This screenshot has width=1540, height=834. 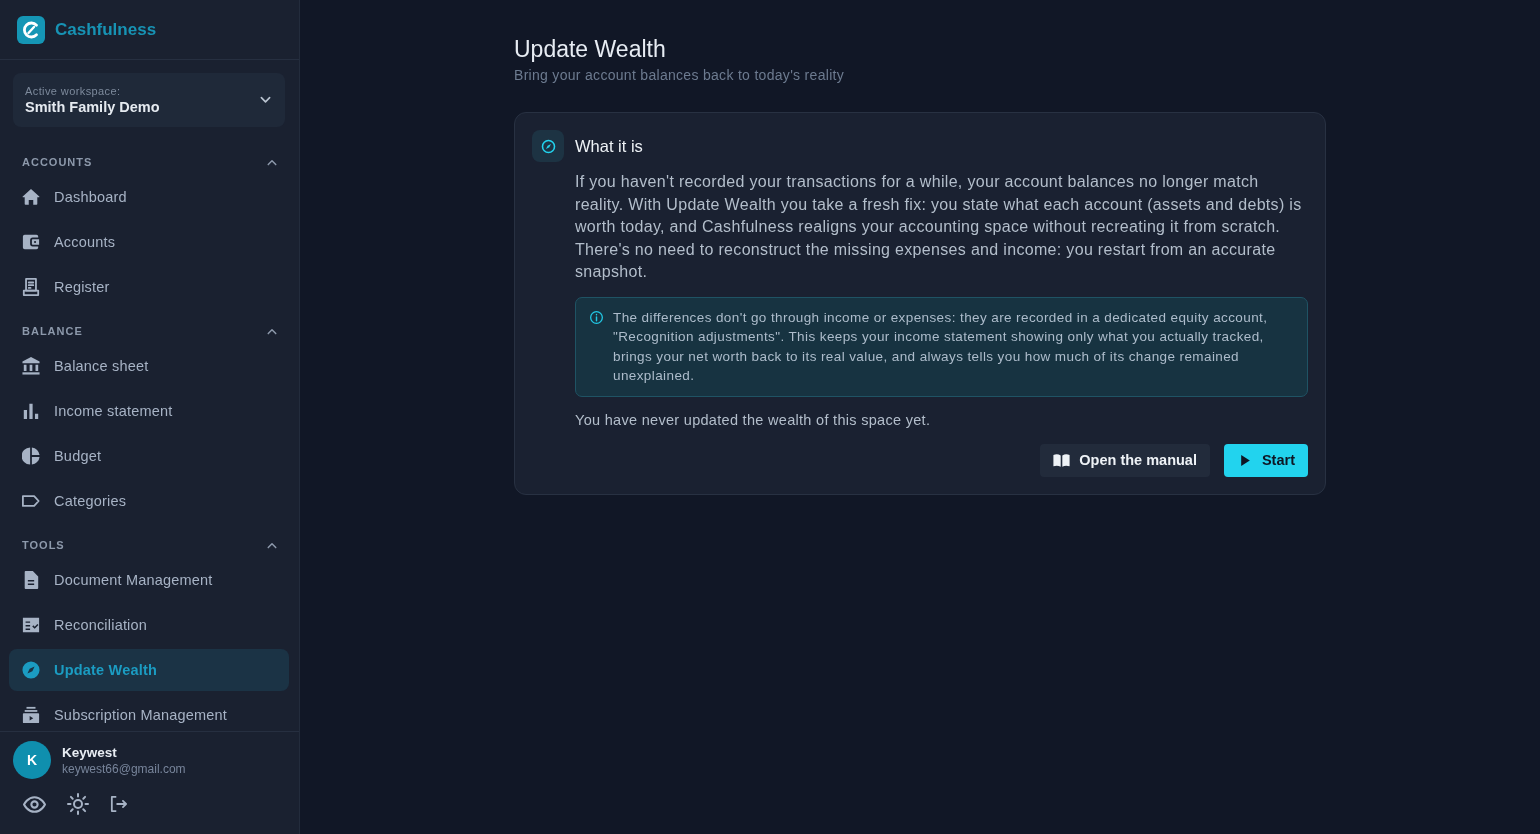 I want to click on chevron-down-icon, so click(x=265, y=100).